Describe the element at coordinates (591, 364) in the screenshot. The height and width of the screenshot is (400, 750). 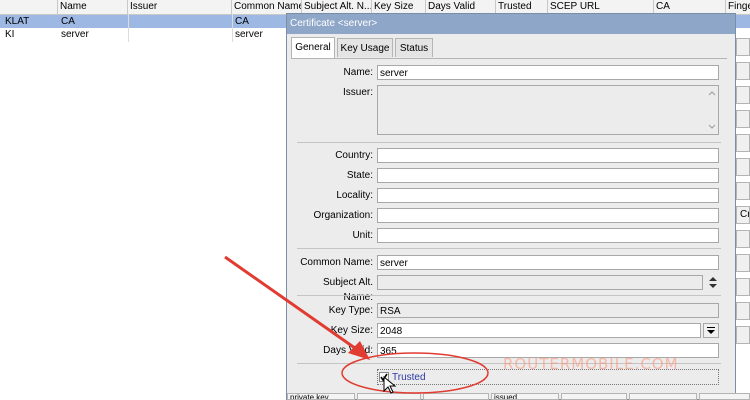
I see `watermark: ROUTERMOBILE.COM` at that location.